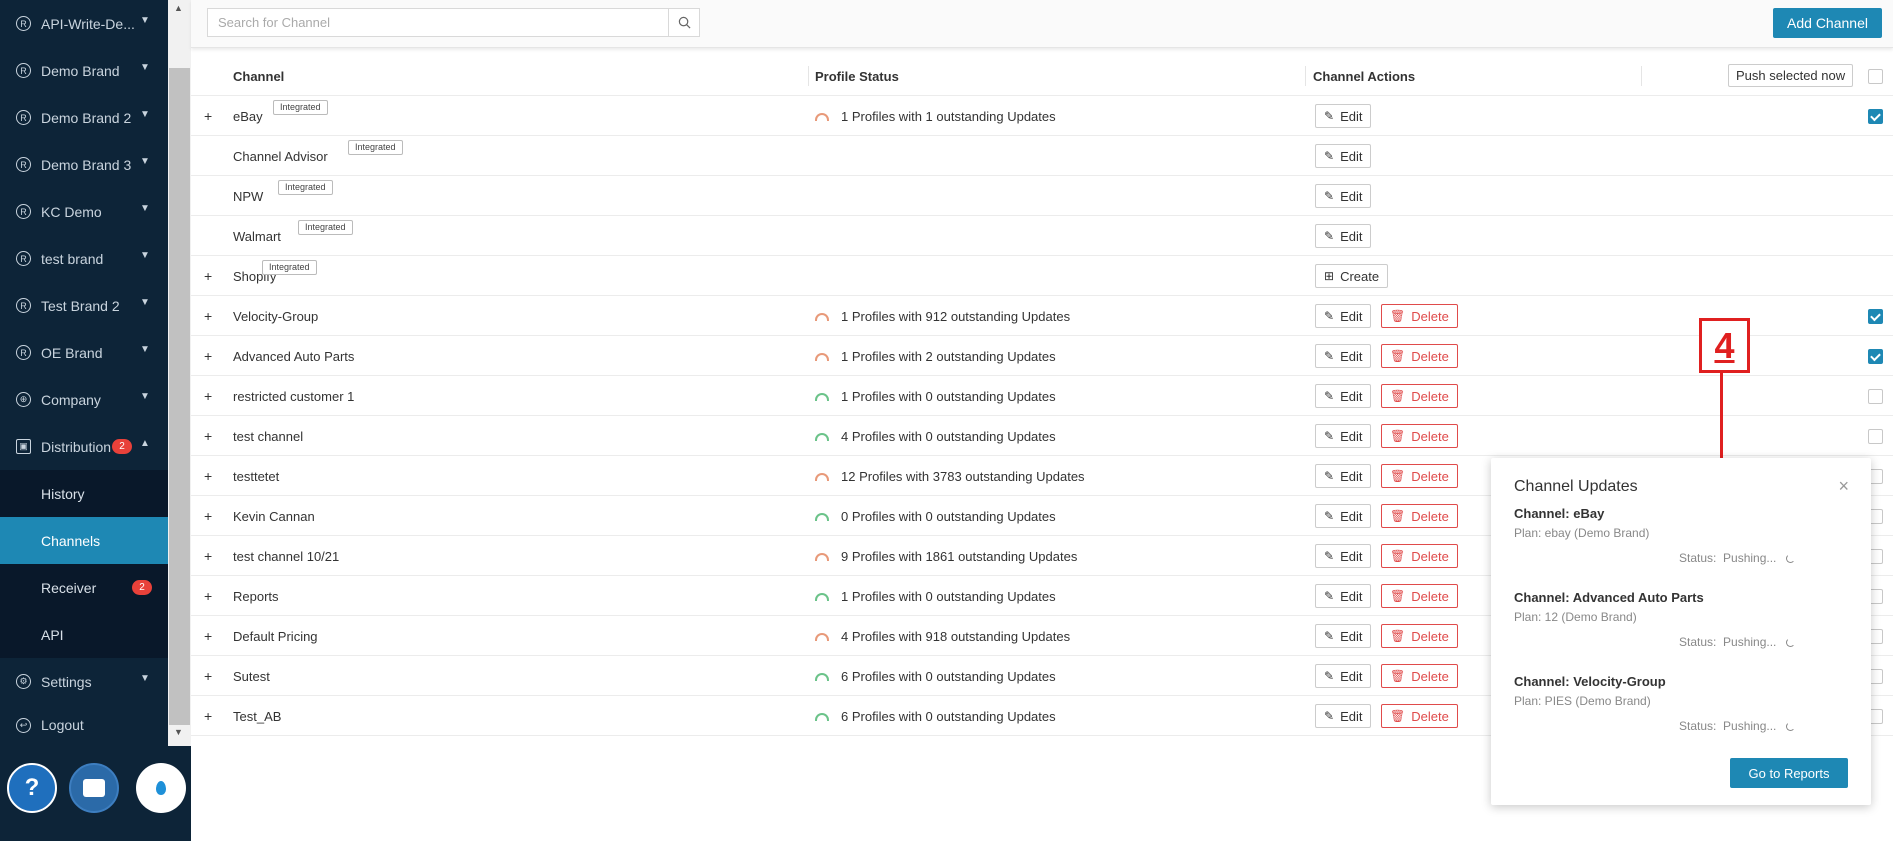 Image resolution: width=1893 pixels, height=841 pixels. Describe the element at coordinates (1827, 23) in the screenshot. I see `add-channel-button: Add Channel` at that location.